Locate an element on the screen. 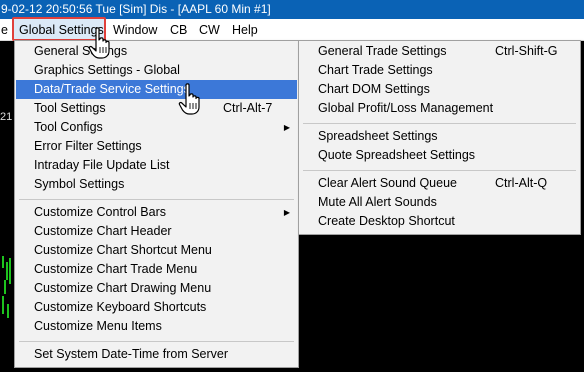  menu-item-label: General Trade Settings is located at coordinates (382, 51).